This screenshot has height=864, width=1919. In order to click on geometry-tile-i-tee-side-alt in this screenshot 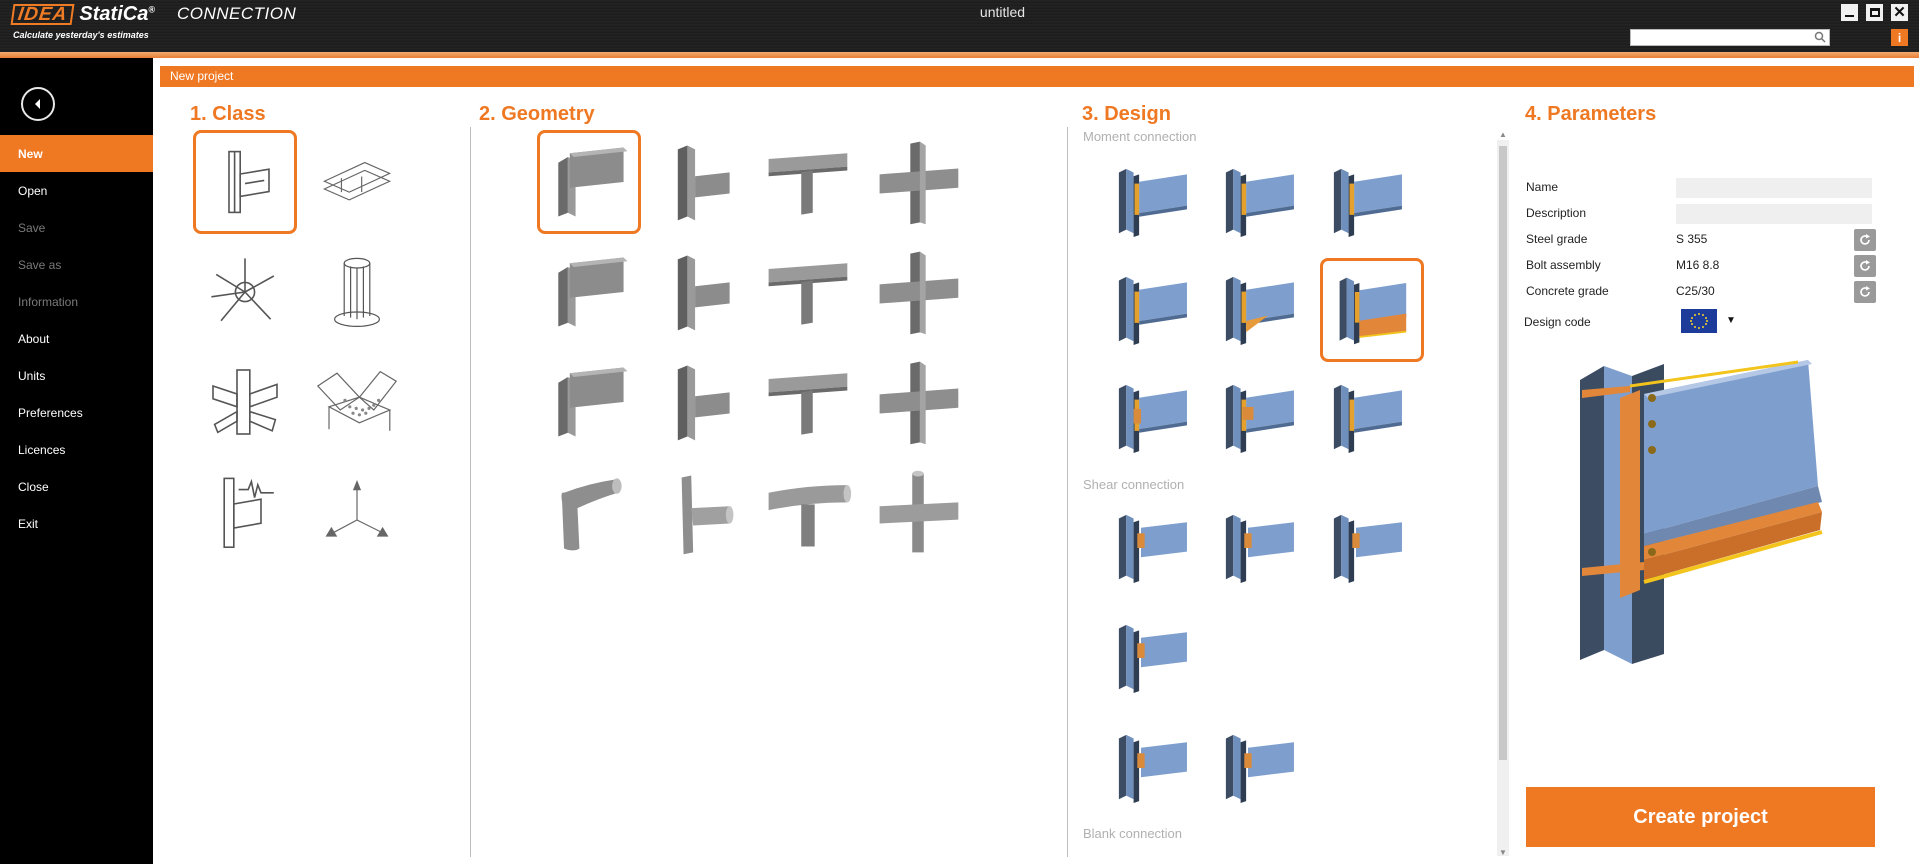, I will do `click(697, 292)`.